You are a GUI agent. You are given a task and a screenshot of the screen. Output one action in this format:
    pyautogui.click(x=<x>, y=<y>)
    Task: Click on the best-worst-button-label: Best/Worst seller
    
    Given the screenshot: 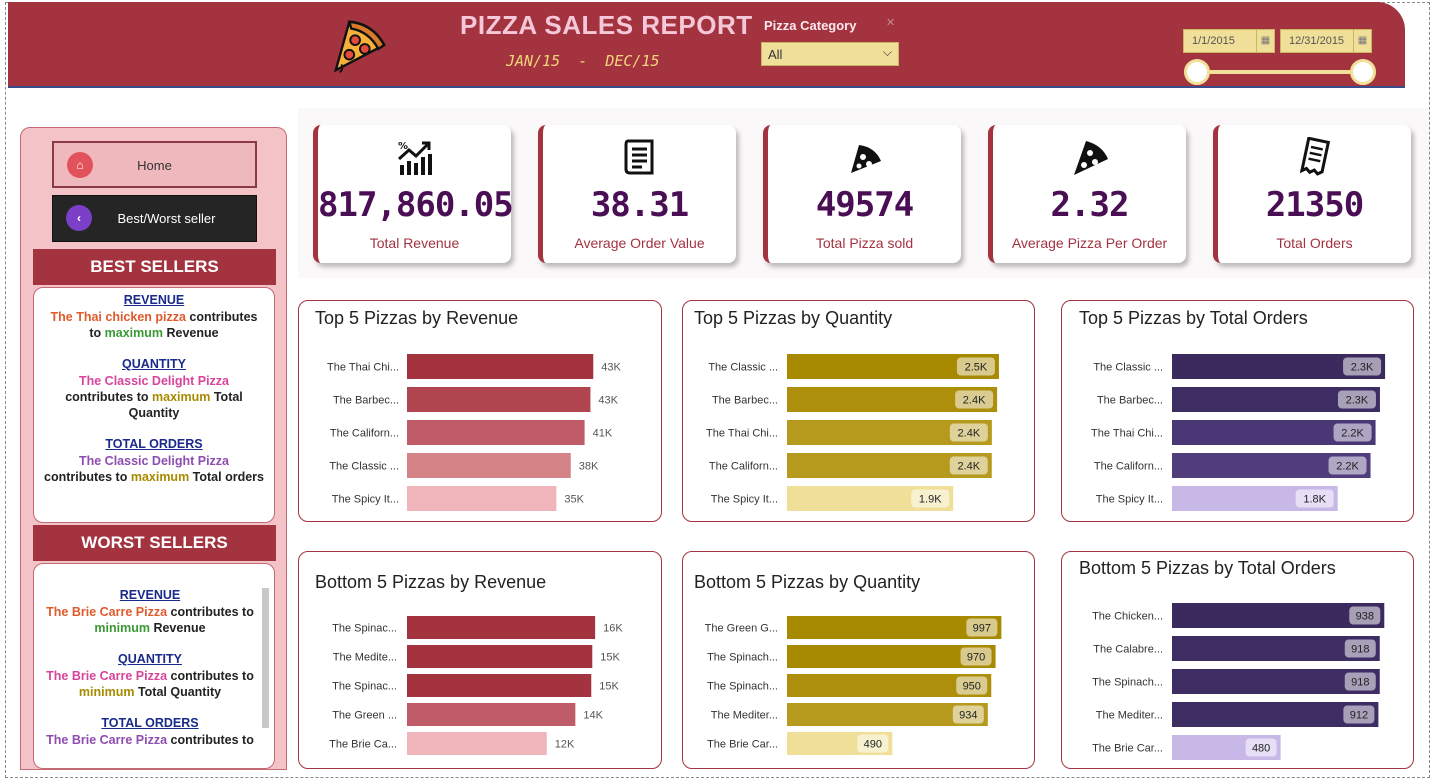 What is the action you would take?
    pyautogui.click(x=166, y=218)
    